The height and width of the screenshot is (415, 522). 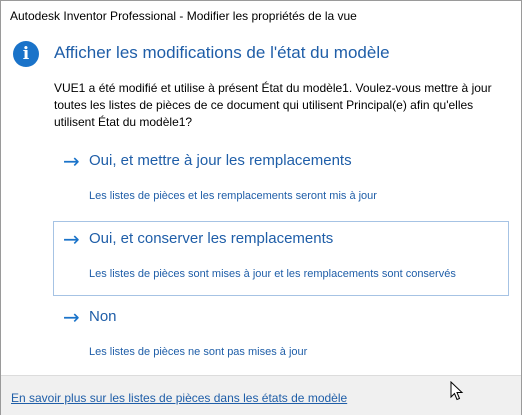 What do you see at coordinates (211, 238) in the screenshot?
I see `option-title: Oui, et conserver les remplacements` at bounding box center [211, 238].